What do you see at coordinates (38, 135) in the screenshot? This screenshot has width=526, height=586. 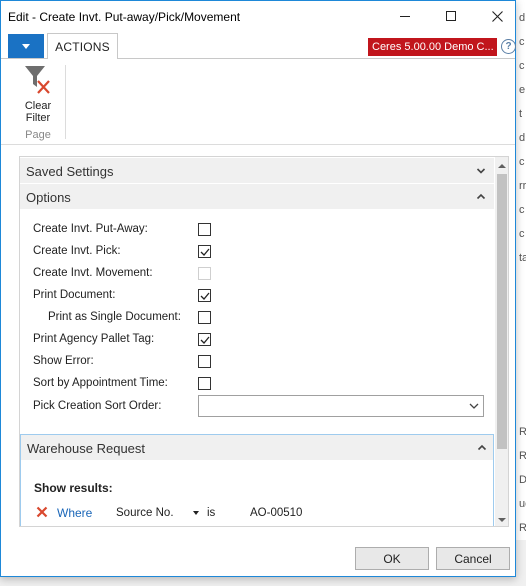 I see `ribbon-group-label: Page` at bounding box center [38, 135].